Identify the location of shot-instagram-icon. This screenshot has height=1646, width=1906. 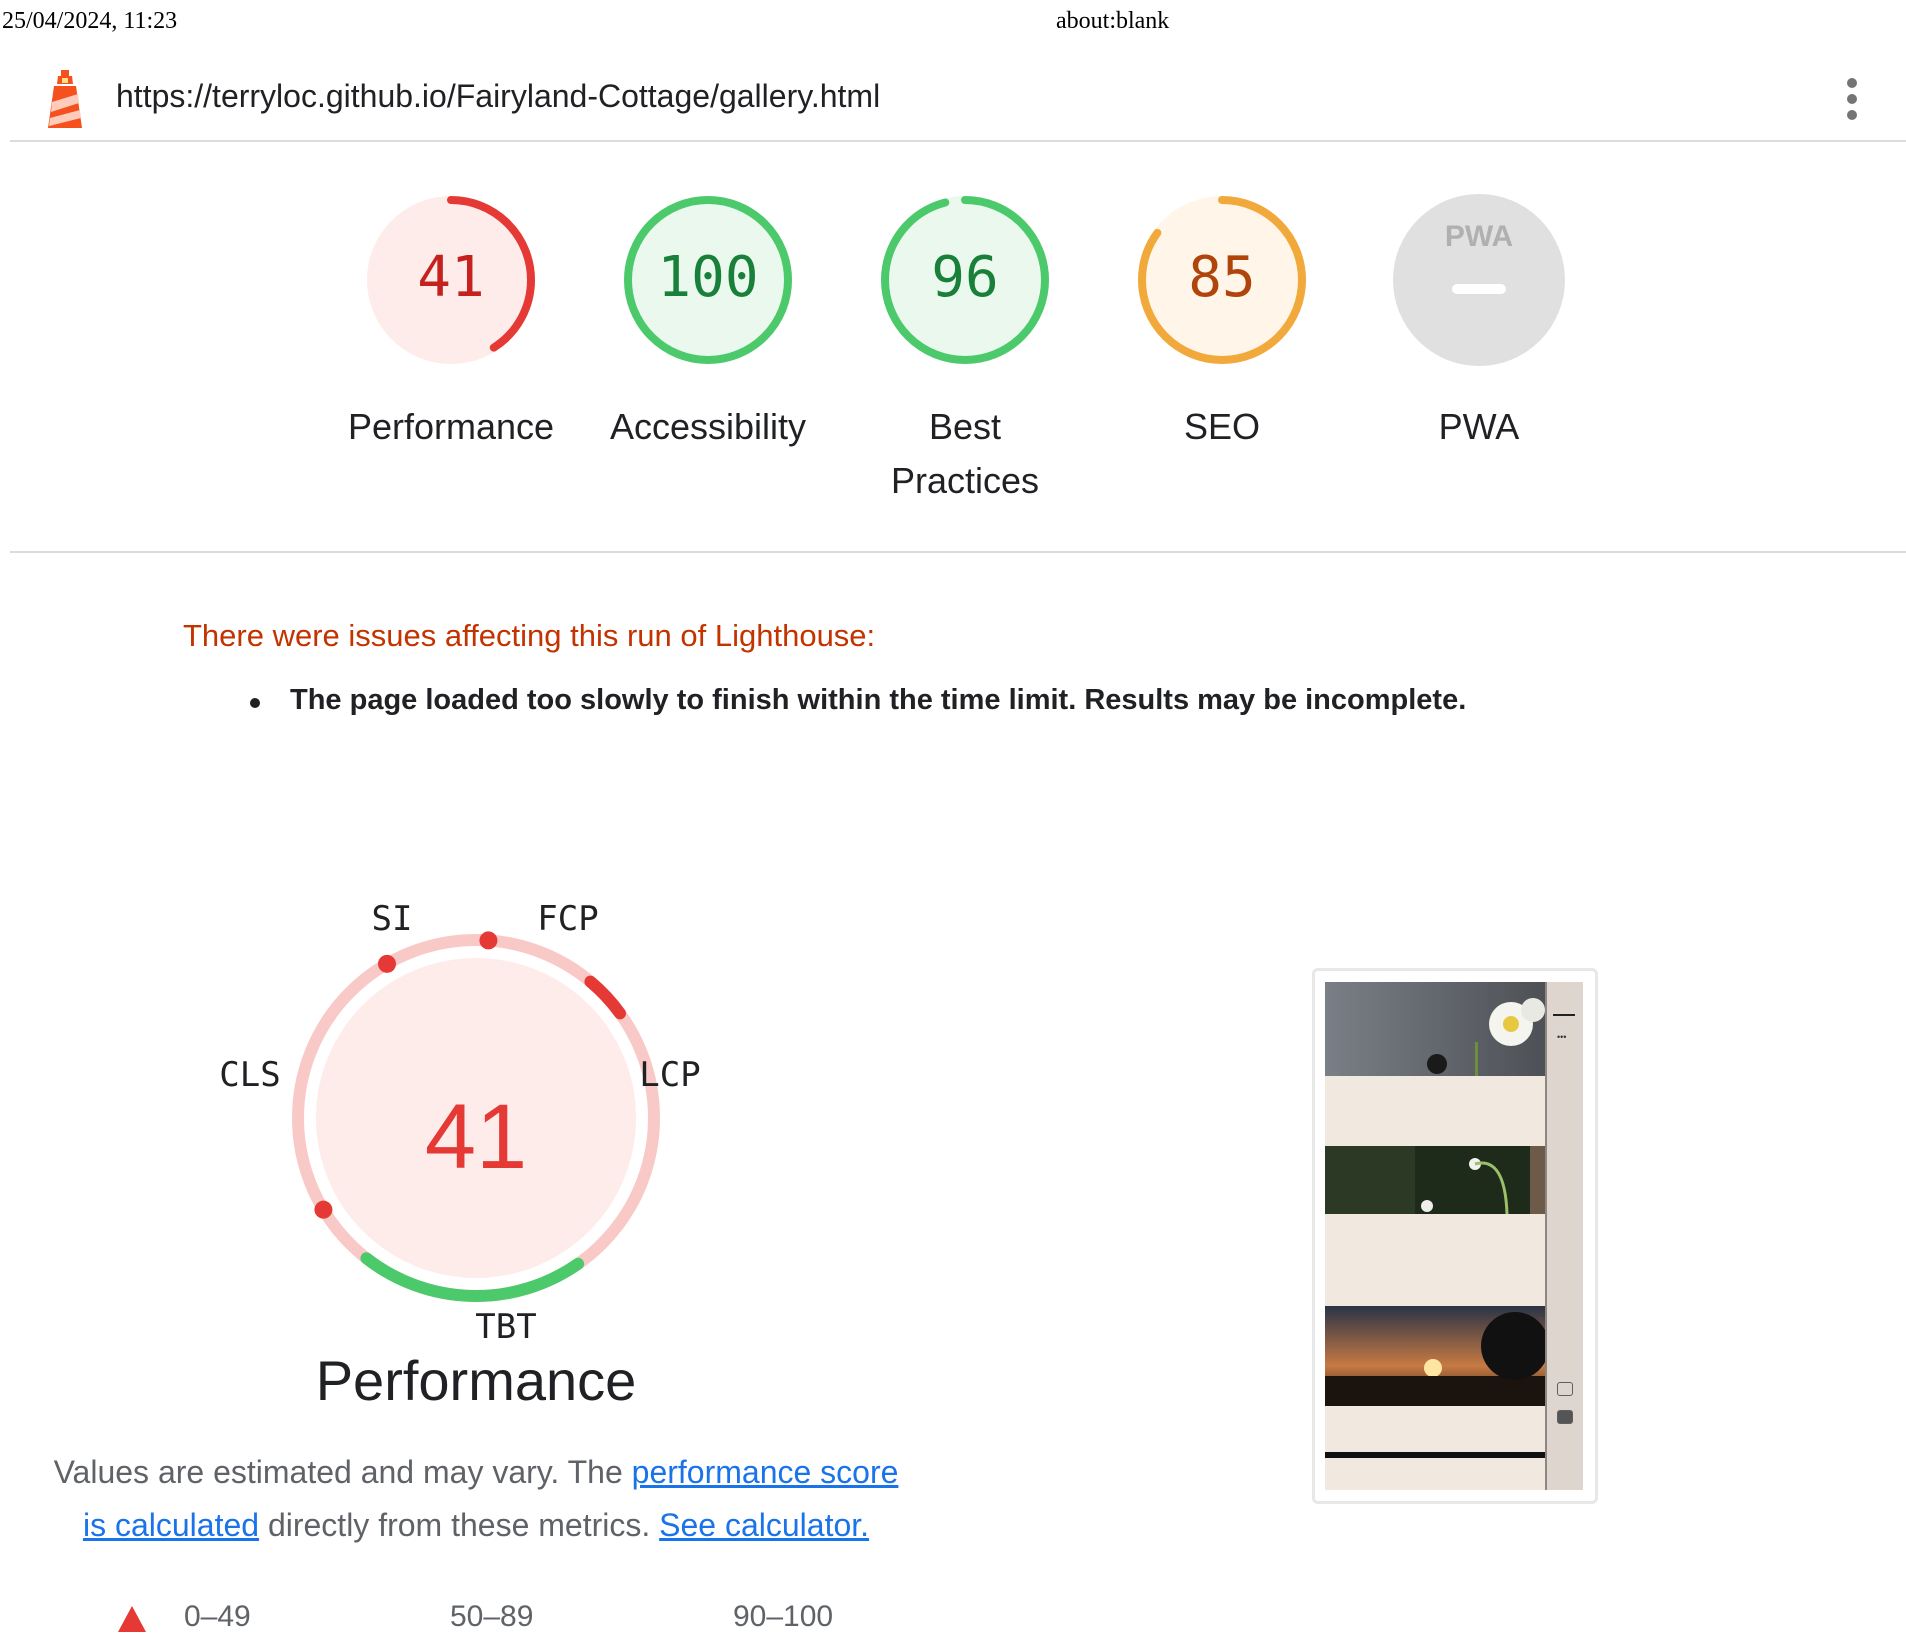
(1565, 1389).